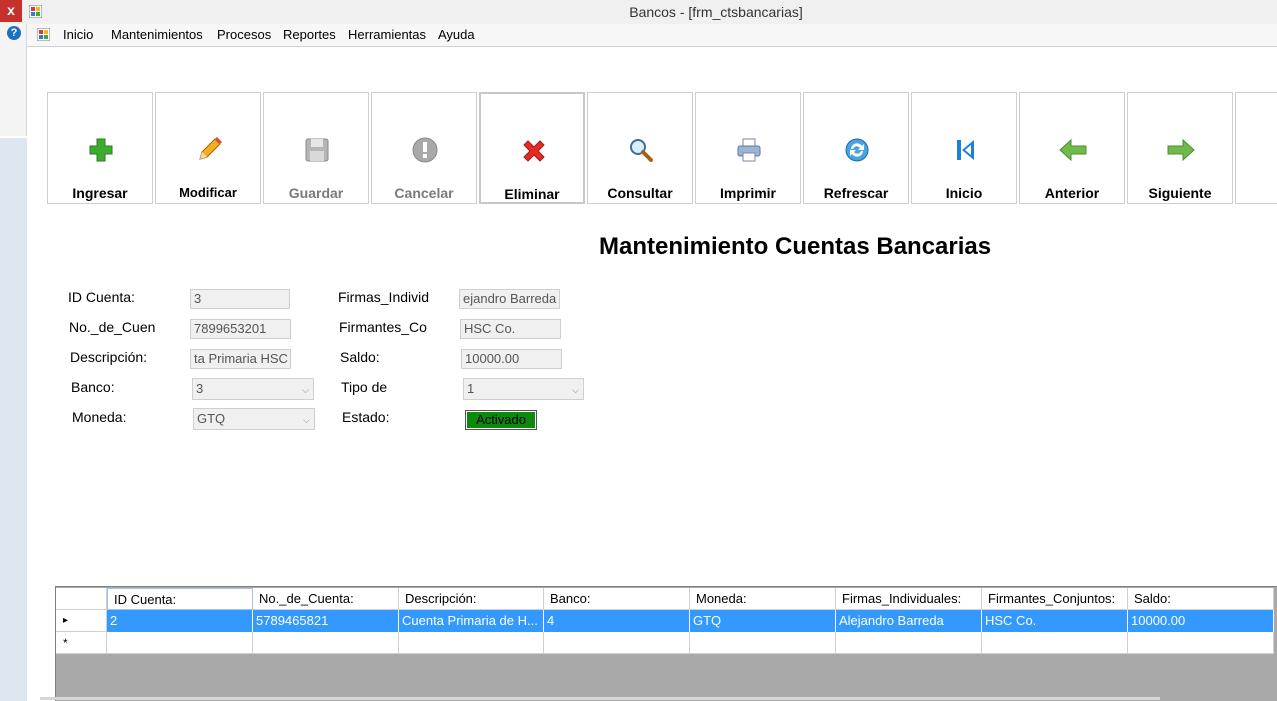  I want to click on refrescar-button: Refrescar, so click(856, 148).